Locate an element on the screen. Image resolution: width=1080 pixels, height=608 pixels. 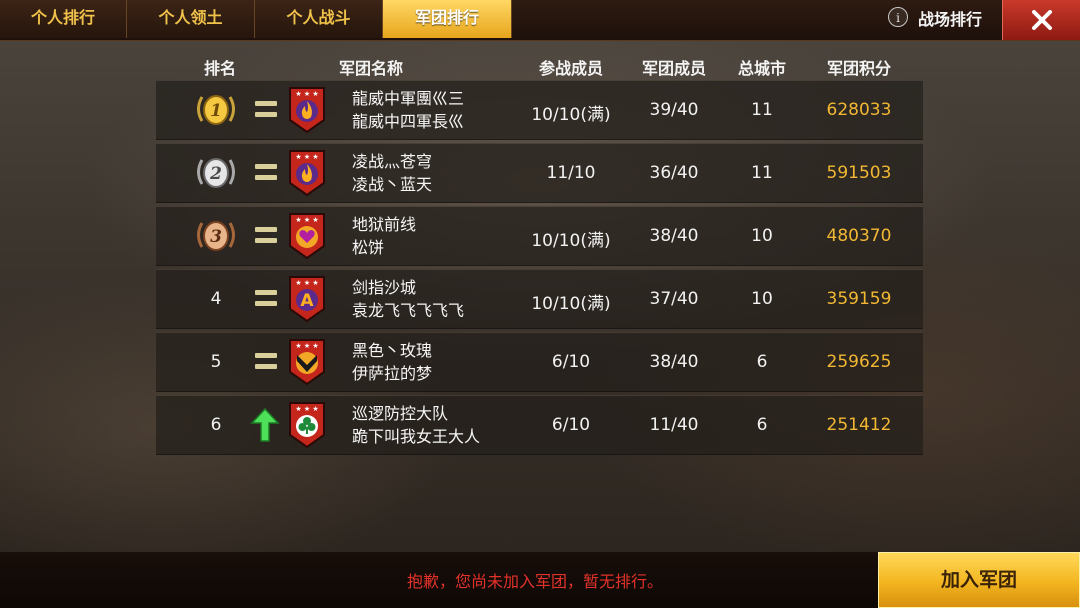
svg-text: A is located at coordinates (307, 301).